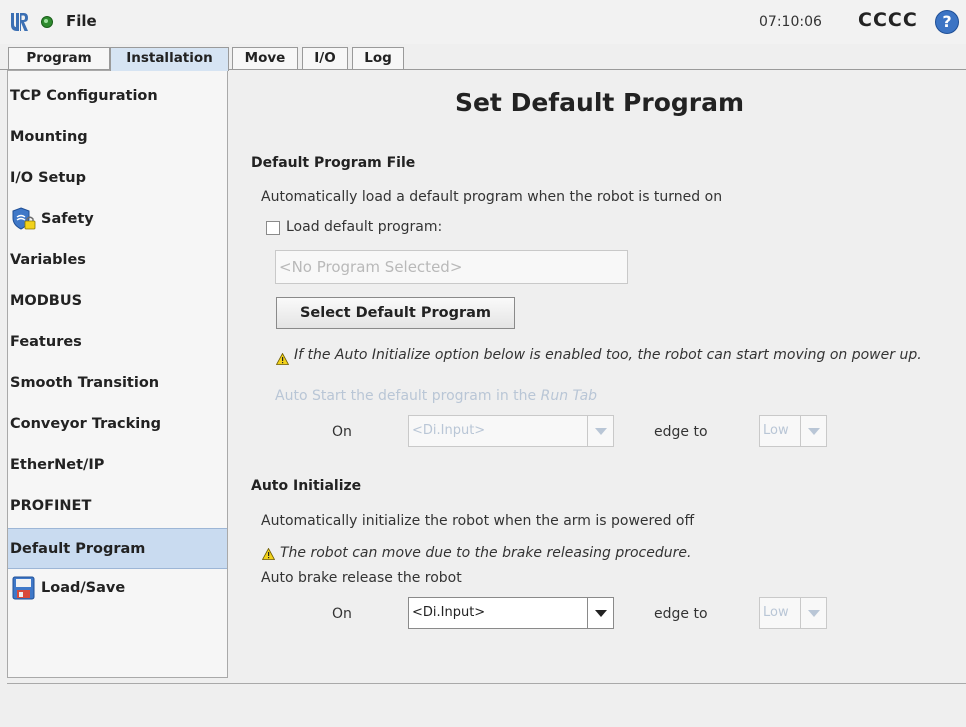 Image resolution: width=966 pixels, height=727 pixels. I want to click on sidebar-item-io-setup: I/O Setup, so click(117, 178).